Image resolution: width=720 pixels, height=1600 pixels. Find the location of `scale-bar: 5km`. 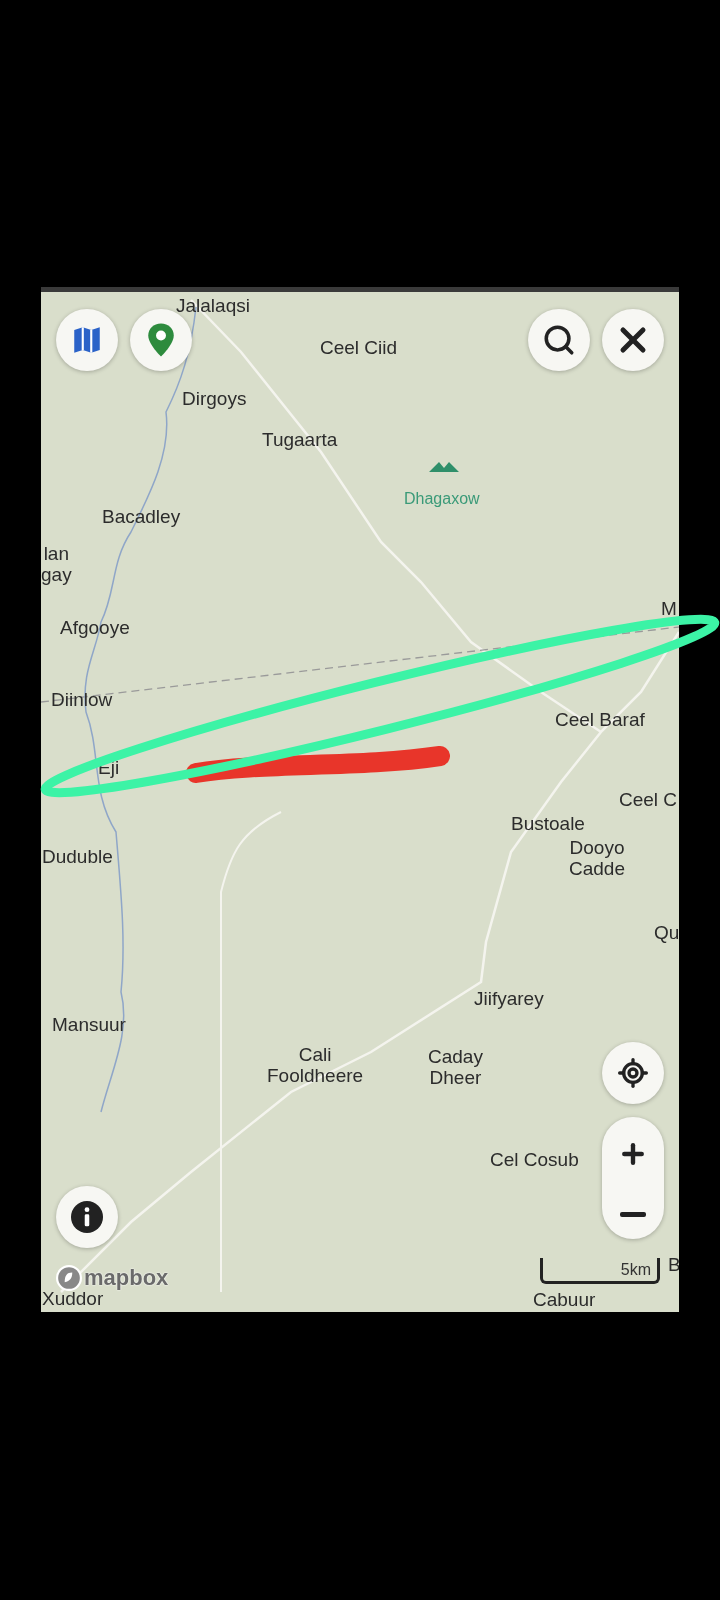

scale-bar: 5km is located at coordinates (600, 1271).